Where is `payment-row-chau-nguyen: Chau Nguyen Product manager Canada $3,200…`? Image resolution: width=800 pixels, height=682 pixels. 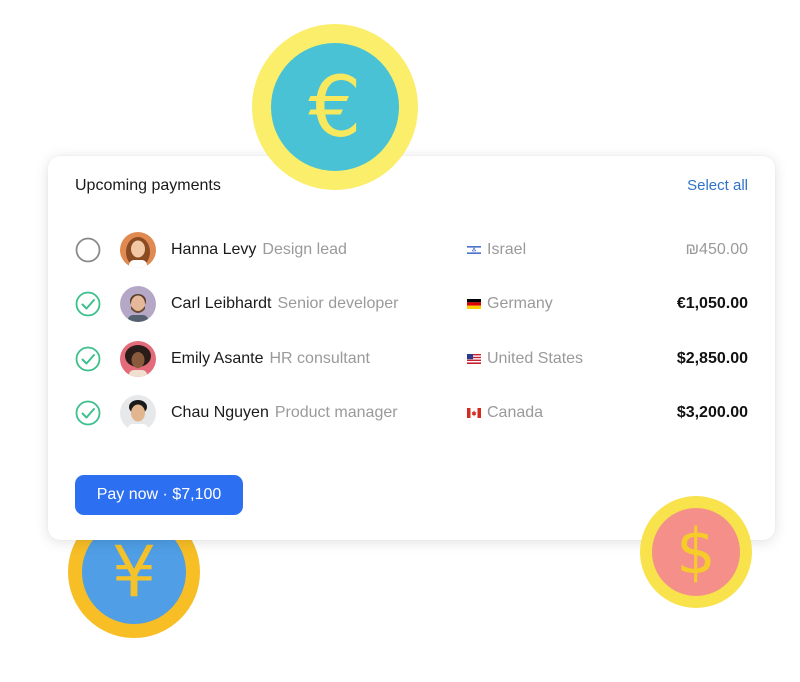
payment-row-chau-nguyen: Chau Nguyen Product manager Canada $3,200… is located at coordinates (411, 413).